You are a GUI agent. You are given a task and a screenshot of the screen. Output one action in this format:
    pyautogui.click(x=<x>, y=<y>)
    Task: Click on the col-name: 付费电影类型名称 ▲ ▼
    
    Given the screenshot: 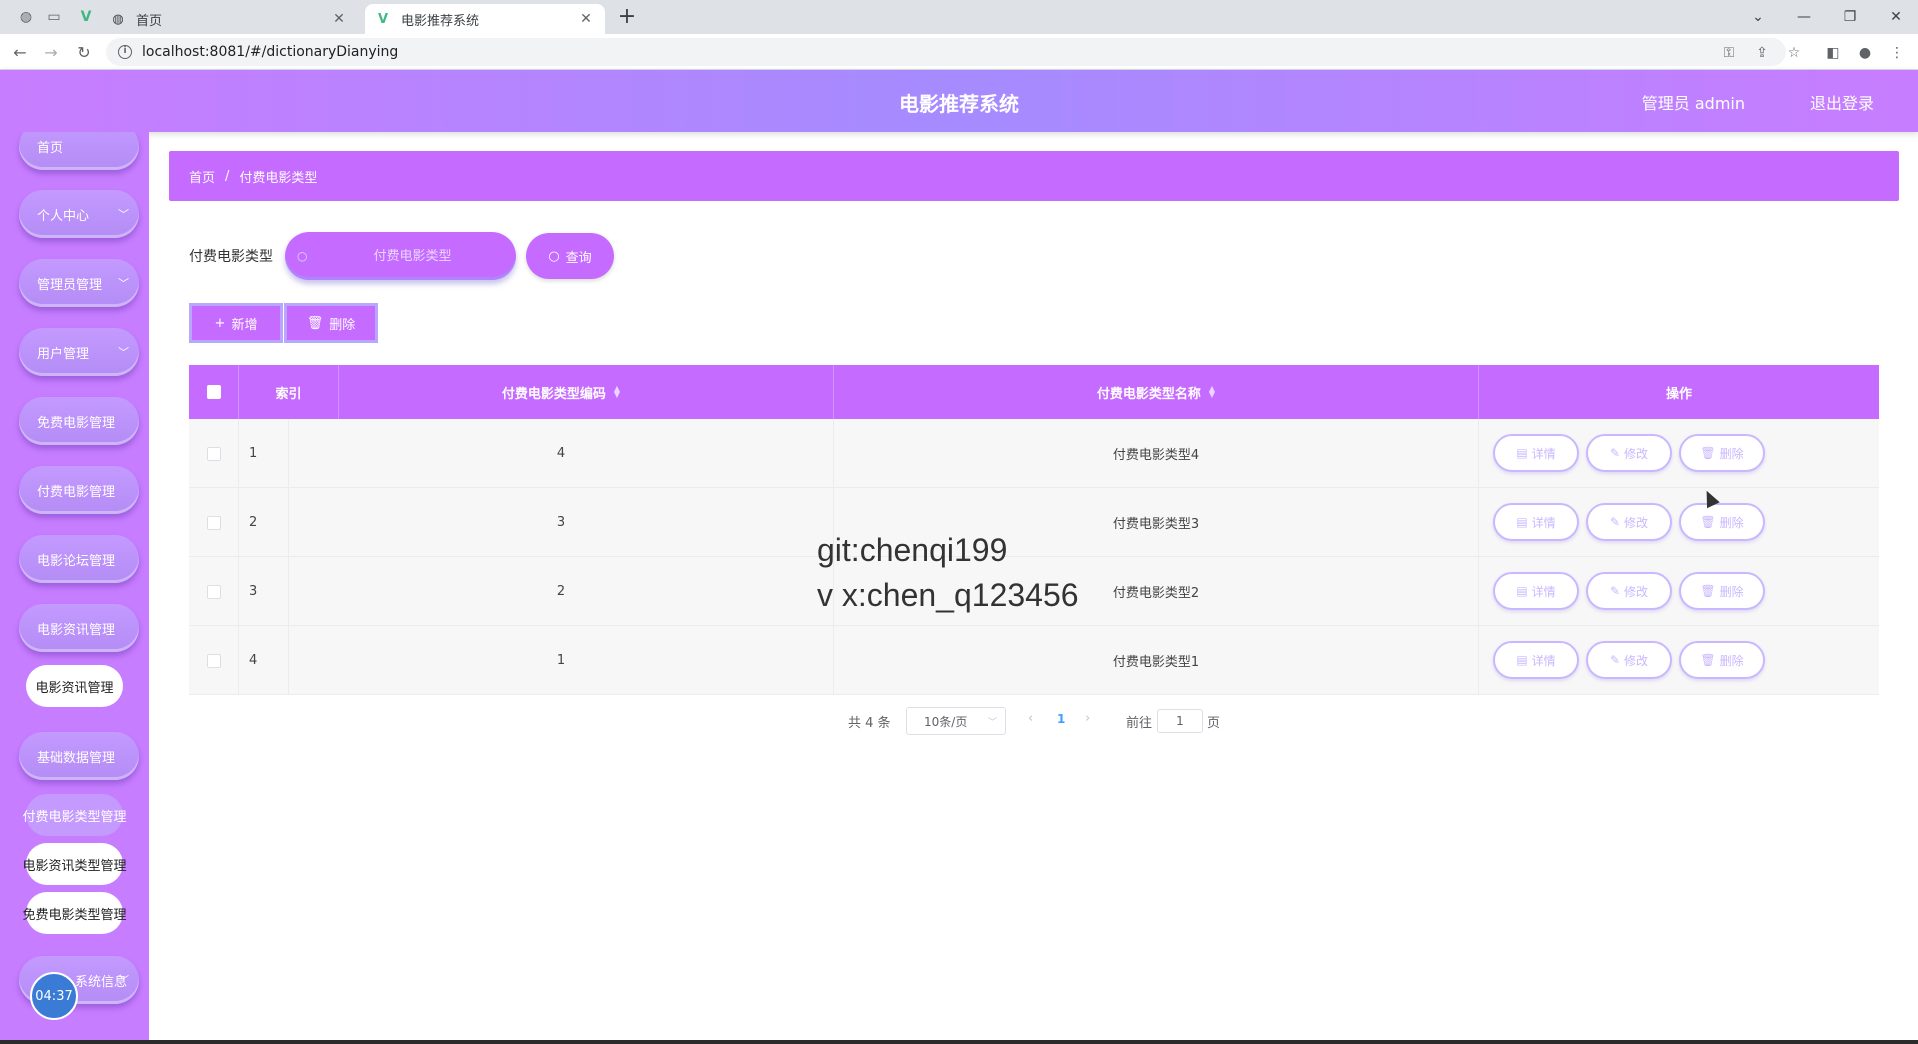 What is the action you would take?
    pyautogui.click(x=1156, y=392)
    